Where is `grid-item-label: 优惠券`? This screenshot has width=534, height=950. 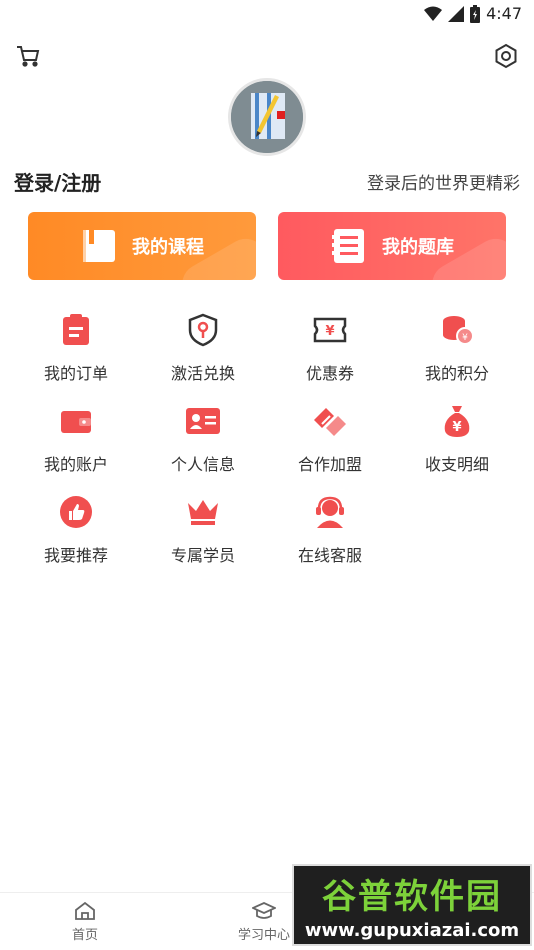 grid-item-label: 优惠券 is located at coordinates (329, 373).